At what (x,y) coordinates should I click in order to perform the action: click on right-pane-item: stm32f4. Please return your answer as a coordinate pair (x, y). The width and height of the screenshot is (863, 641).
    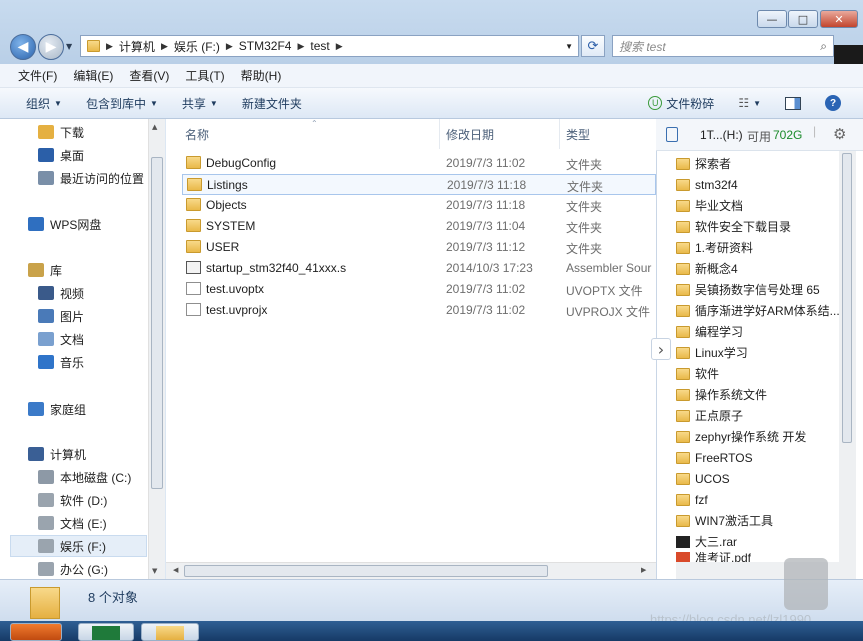
    Looking at the image, I should click on (707, 184).